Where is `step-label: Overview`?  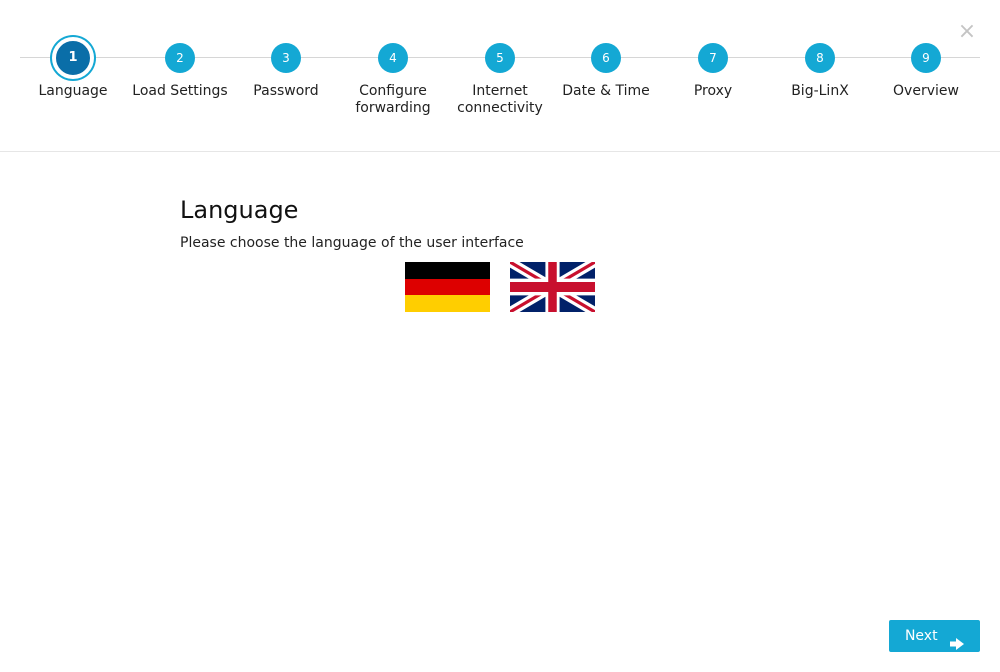 step-label: Overview is located at coordinates (926, 91).